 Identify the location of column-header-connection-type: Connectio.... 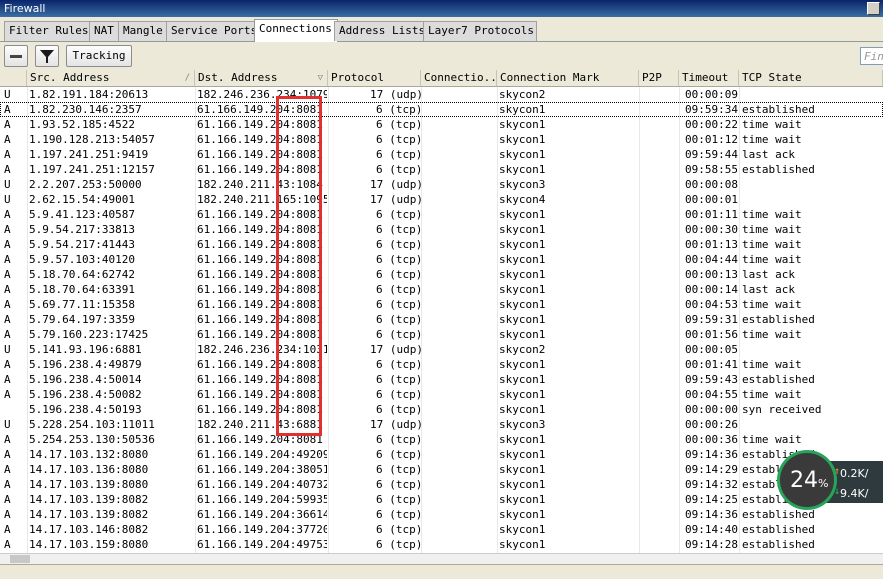
(459, 78).